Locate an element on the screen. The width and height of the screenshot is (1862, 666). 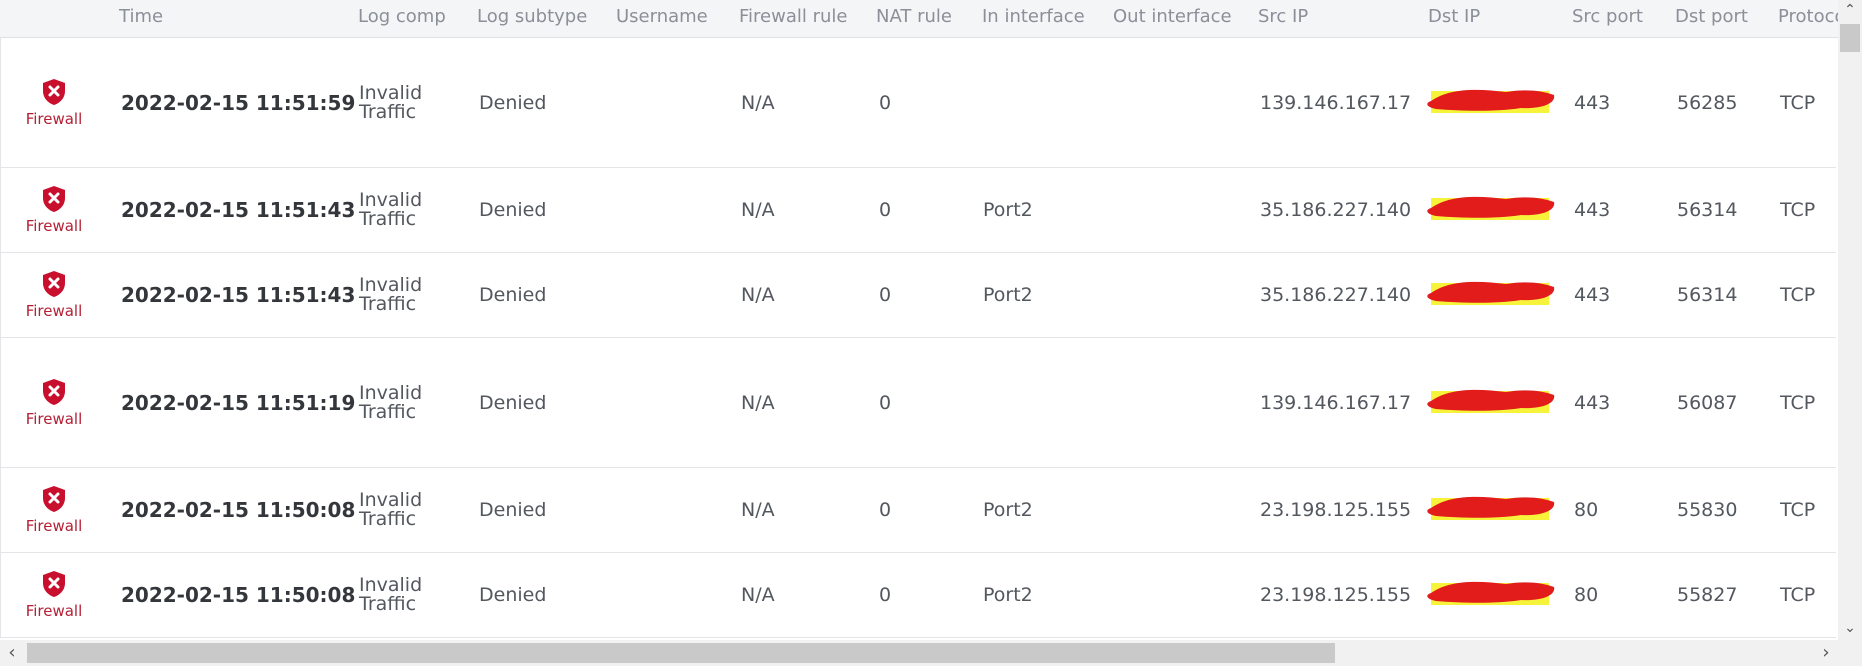
time-cell: 2022-02-15 11:50:08 is located at coordinates (238, 510).